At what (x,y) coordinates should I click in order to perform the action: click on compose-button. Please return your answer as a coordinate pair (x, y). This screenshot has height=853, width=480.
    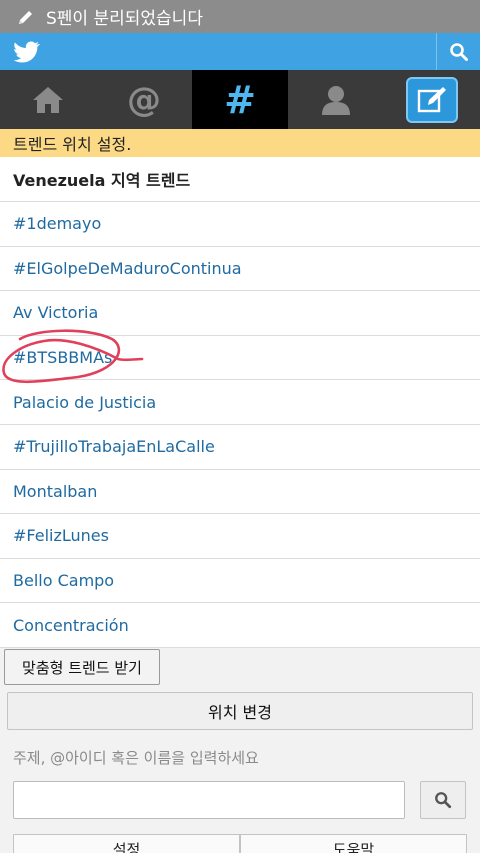
    Looking at the image, I should click on (432, 99).